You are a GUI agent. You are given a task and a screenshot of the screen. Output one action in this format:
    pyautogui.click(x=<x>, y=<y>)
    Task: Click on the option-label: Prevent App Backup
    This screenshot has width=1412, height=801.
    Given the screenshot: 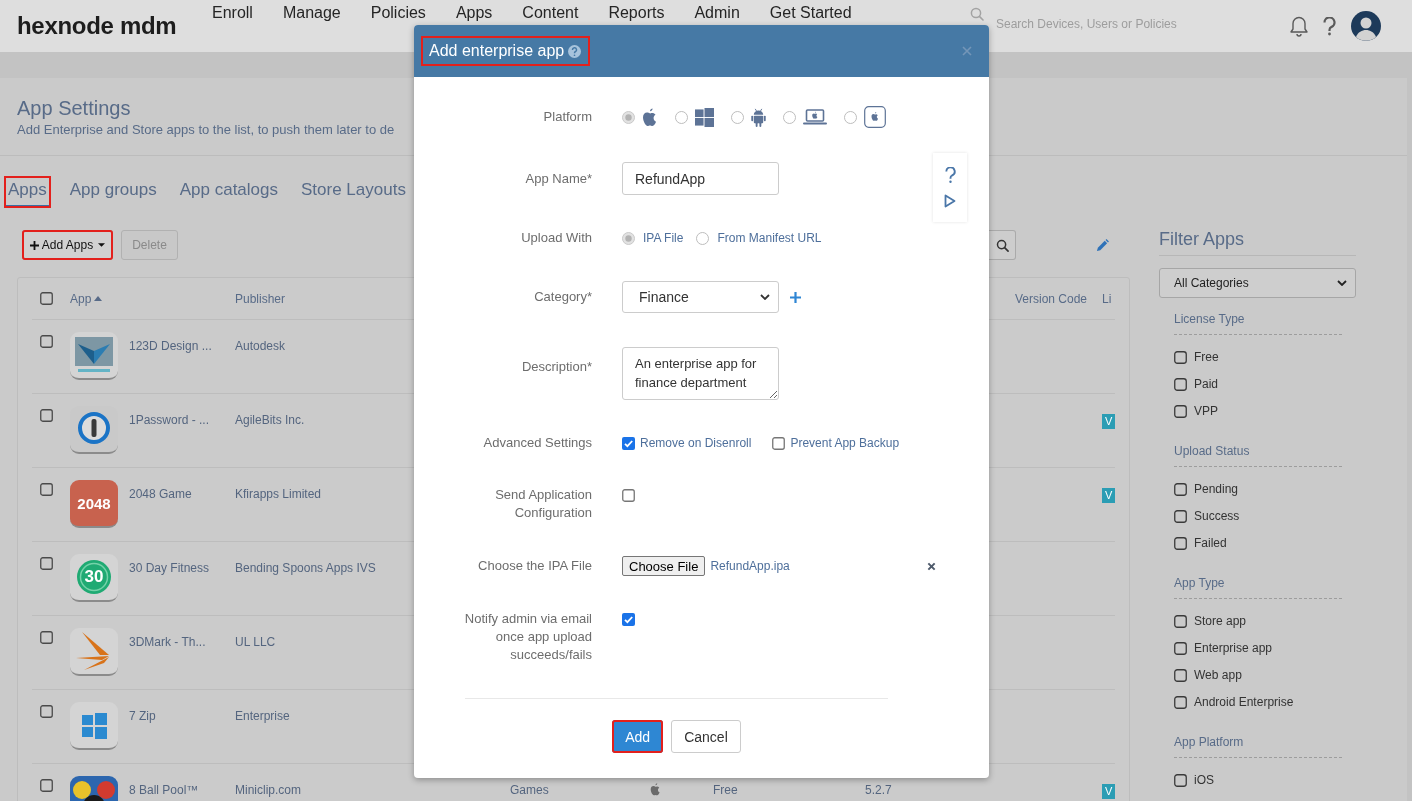 What is the action you would take?
    pyautogui.click(x=845, y=443)
    